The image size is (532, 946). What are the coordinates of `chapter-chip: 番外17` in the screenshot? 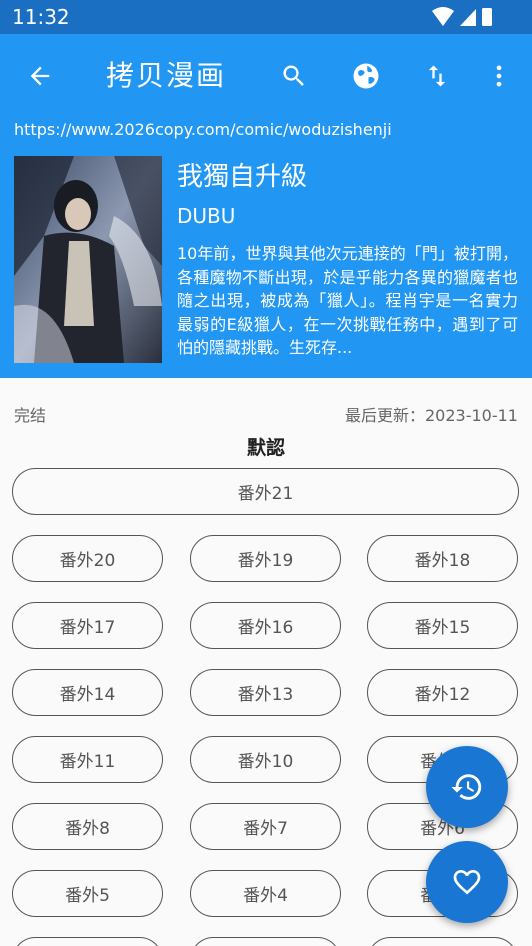 It's located at (87, 625).